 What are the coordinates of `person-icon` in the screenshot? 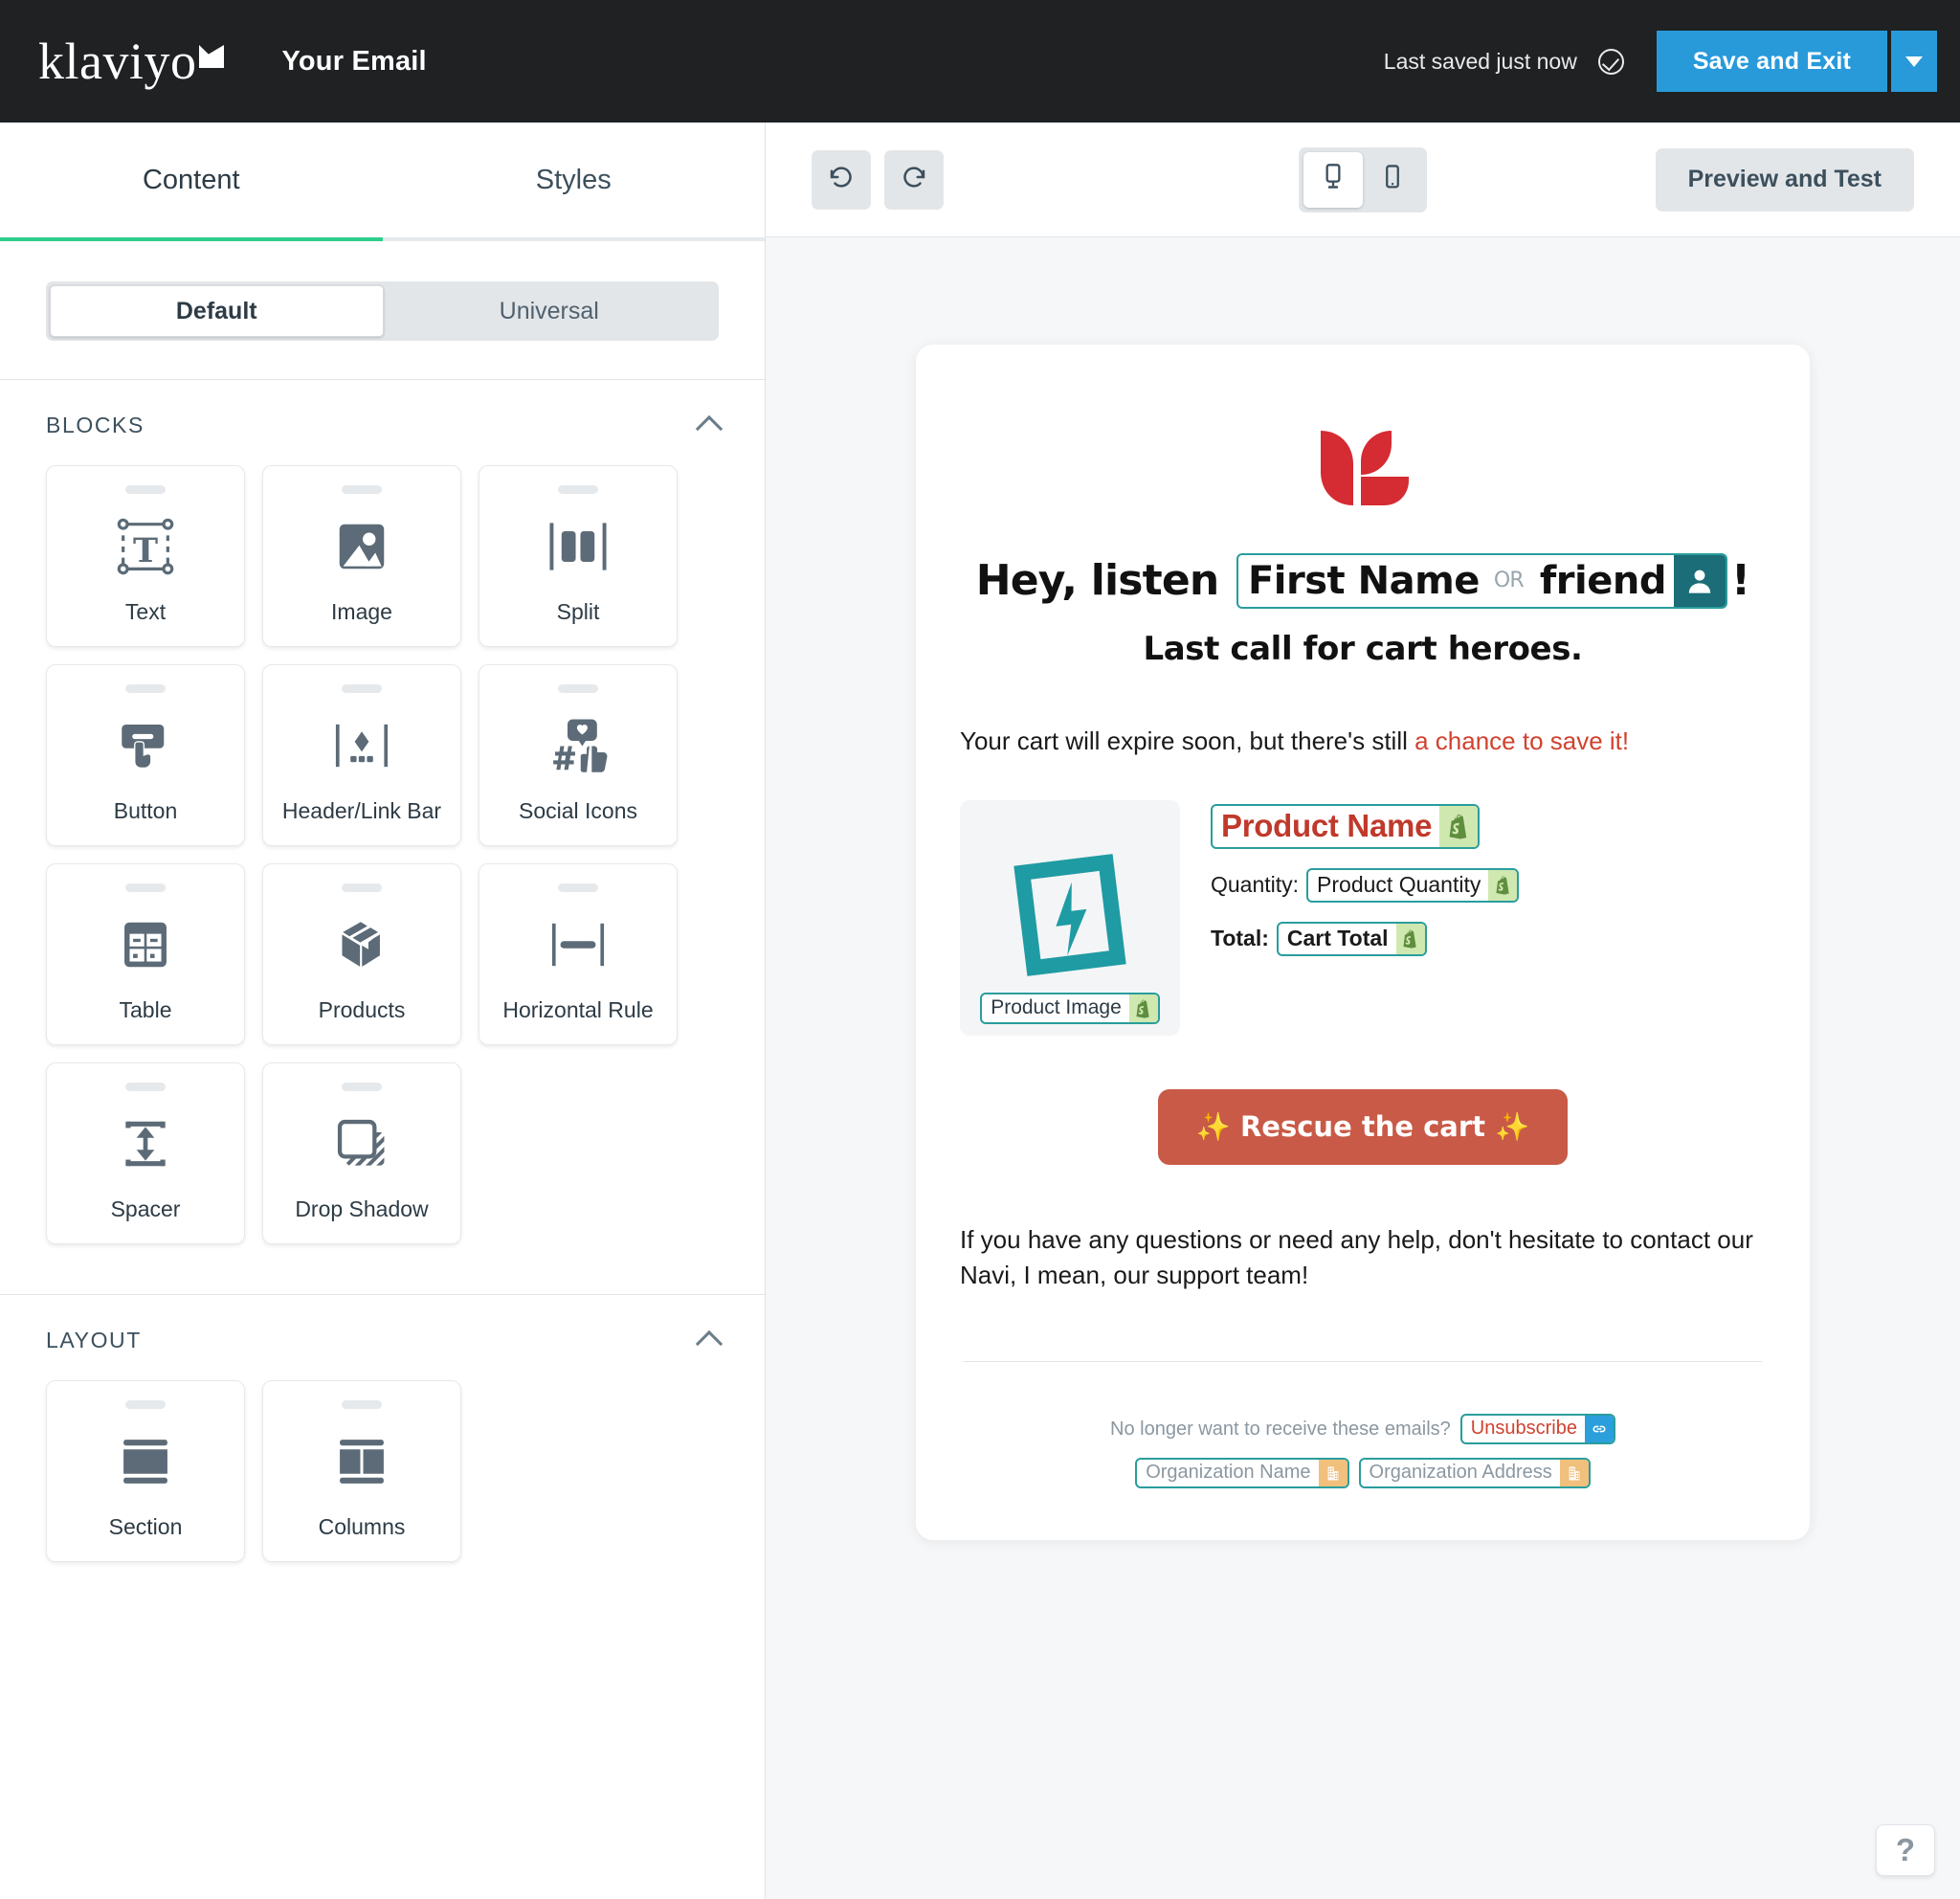 It's located at (1699, 581).